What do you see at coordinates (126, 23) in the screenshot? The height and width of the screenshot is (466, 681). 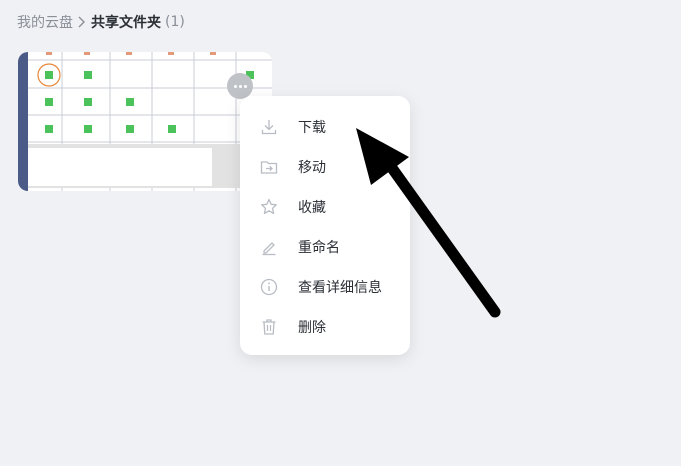 I see `breadcrumb-current: 共享文件夹` at bounding box center [126, 23].